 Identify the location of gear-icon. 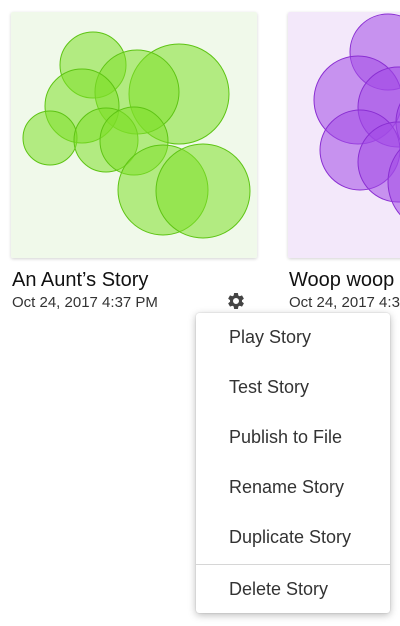
(236, 300).